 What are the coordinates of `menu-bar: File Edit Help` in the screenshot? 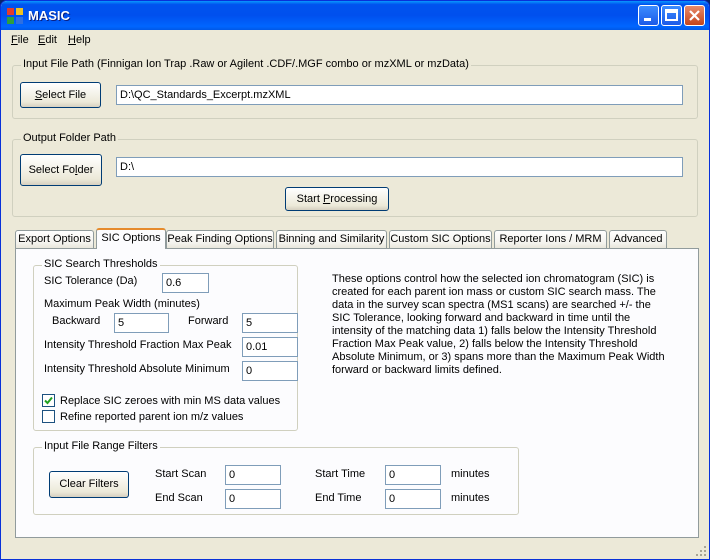 It's located at (355, 40).